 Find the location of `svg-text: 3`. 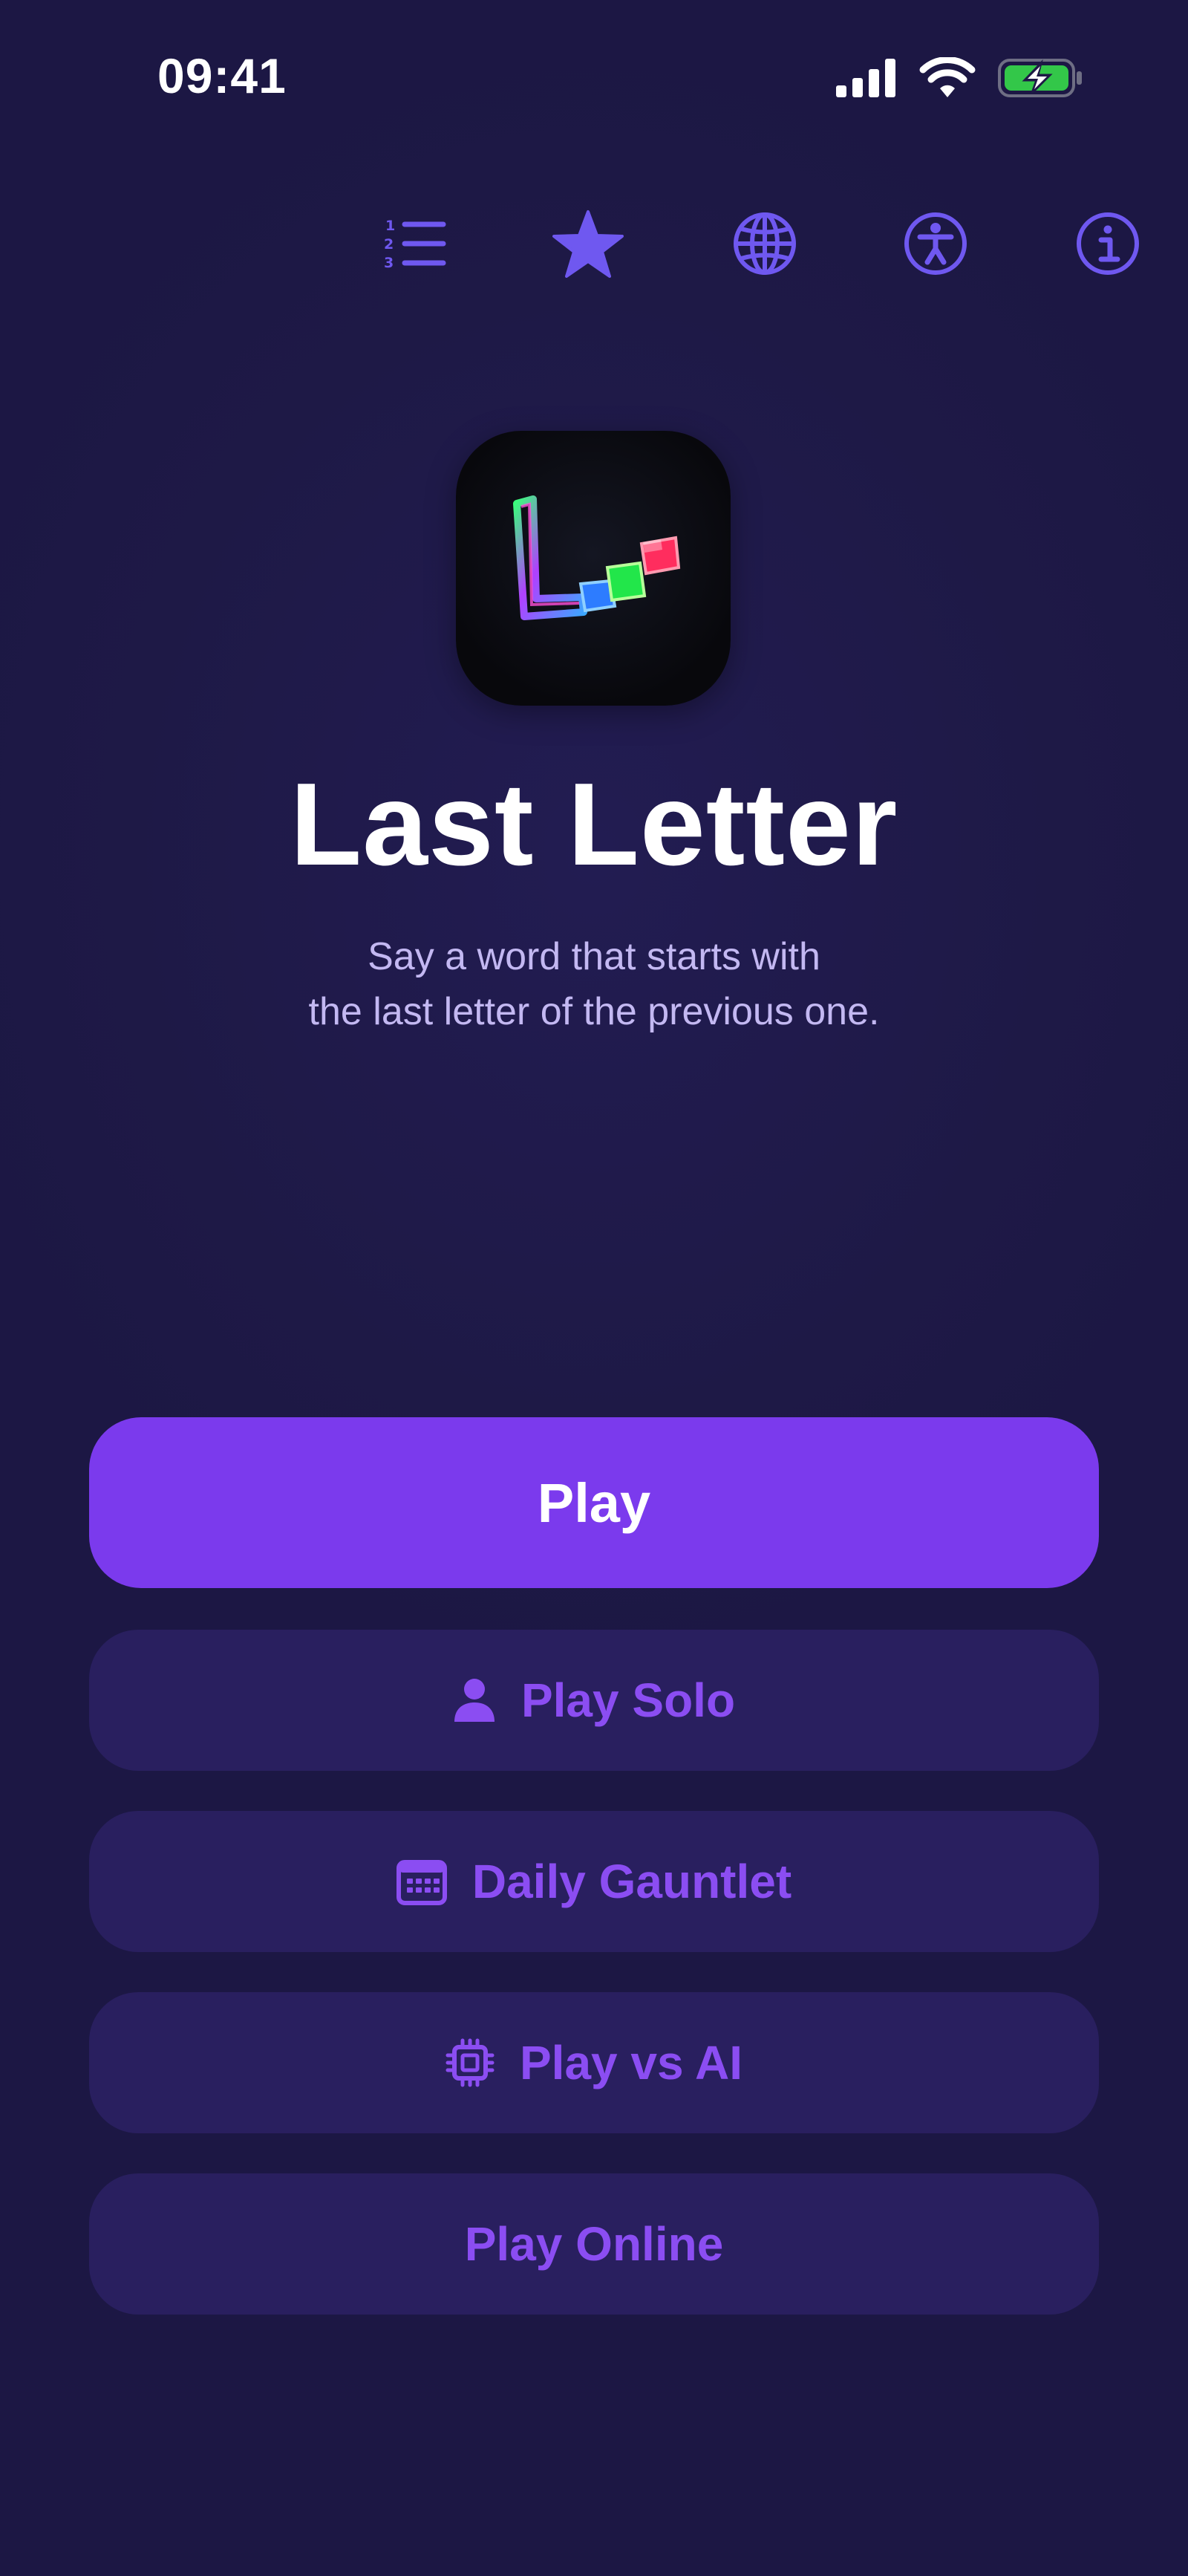

svg-text: 3 is located at coordinates (389, 263).